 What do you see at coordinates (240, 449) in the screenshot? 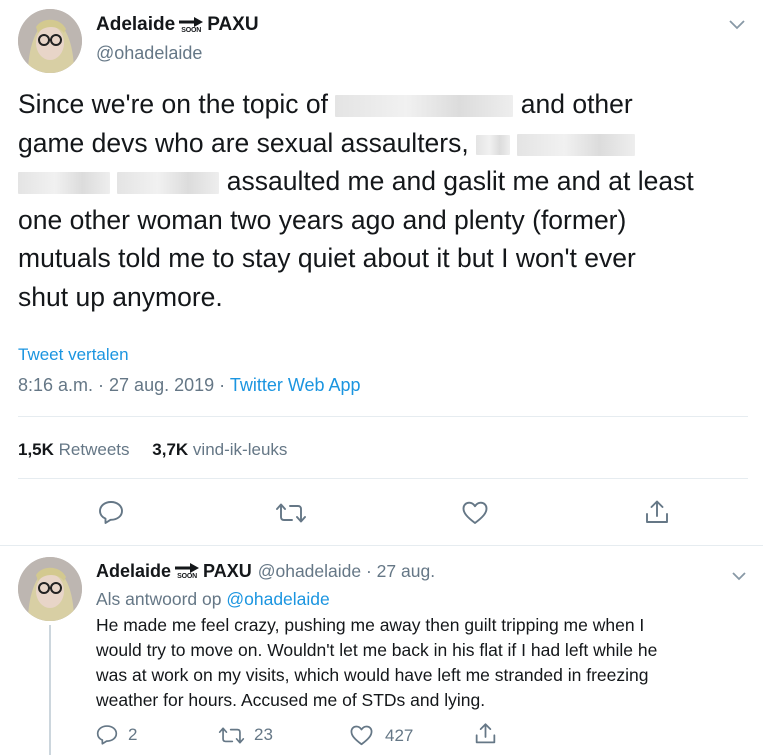
I see `likes-label: vind-ik-leuks` at bounding box center [240, 449].